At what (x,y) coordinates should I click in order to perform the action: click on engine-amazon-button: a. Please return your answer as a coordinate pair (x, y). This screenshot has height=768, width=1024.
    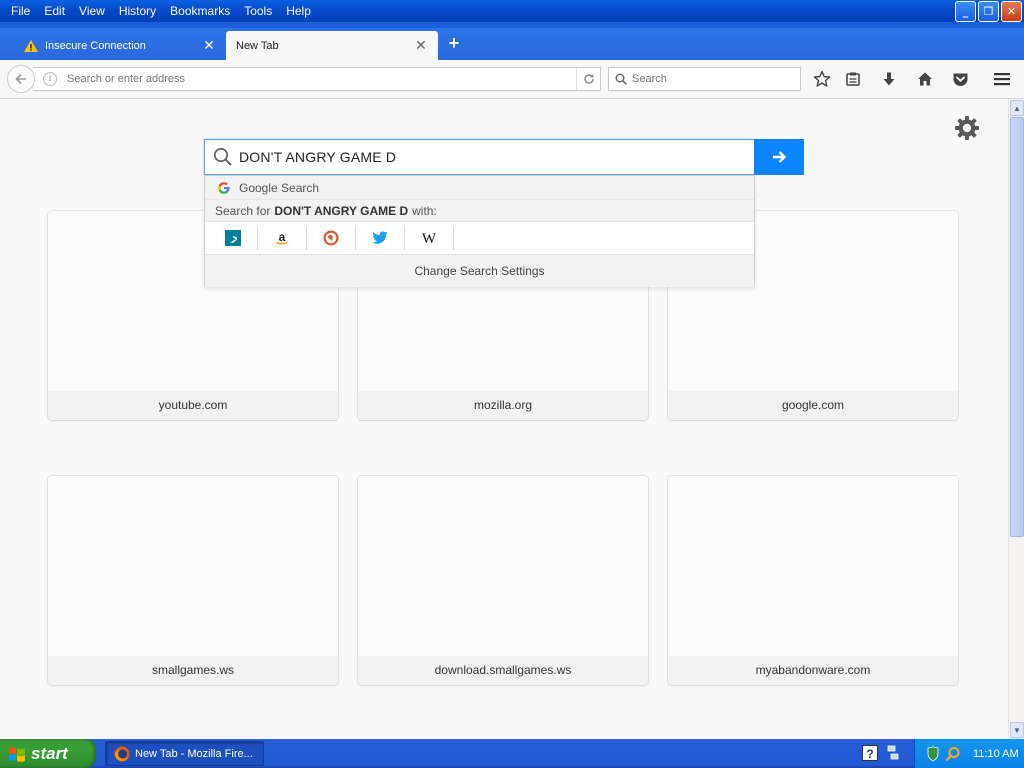
    Looking at the image, I should click on (282, 238).